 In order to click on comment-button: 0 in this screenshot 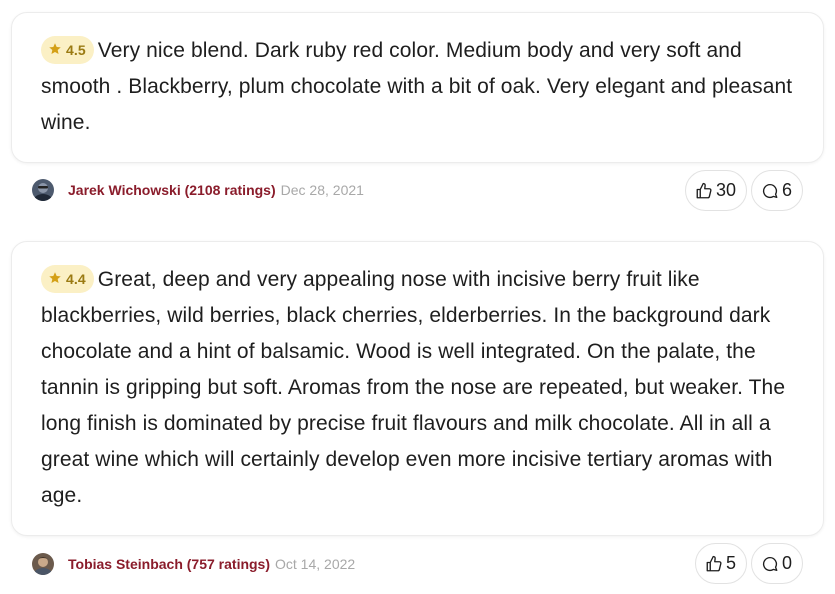, I will do `click(776, 563)`.